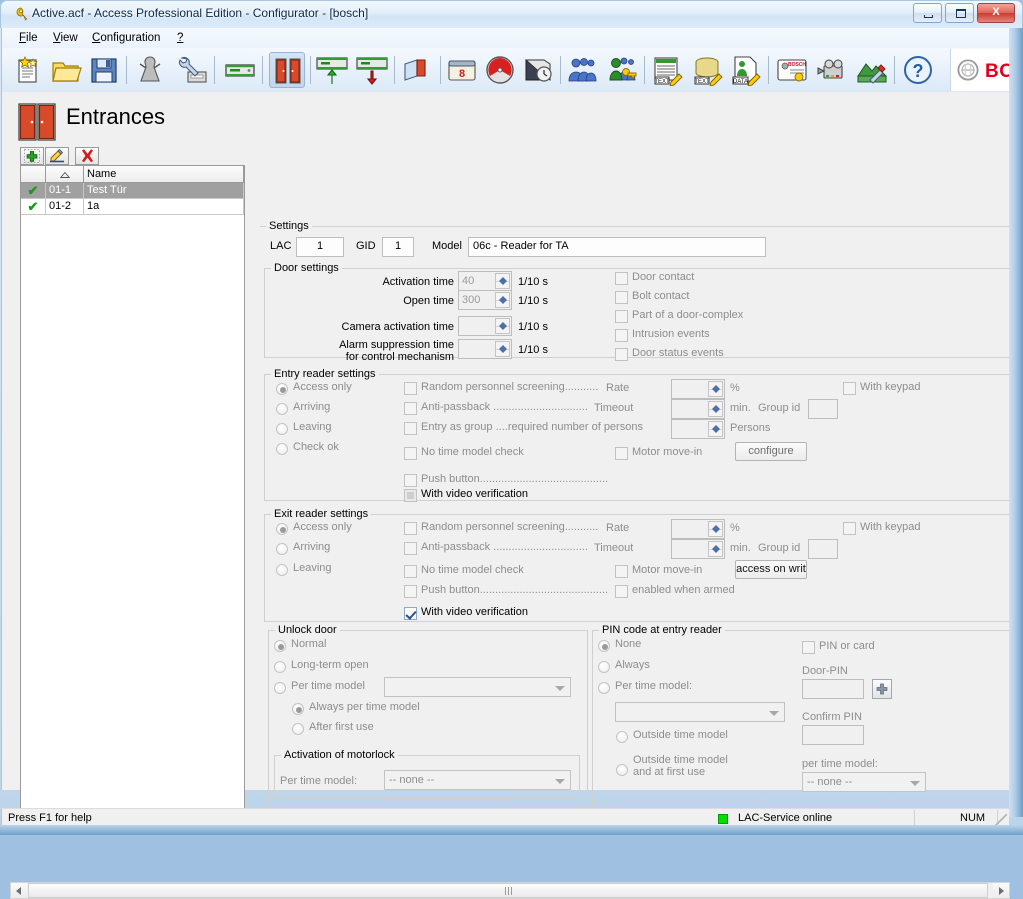  What do you see at coordinates (628, 644) in the screenshot?
I see `pin-none-label: None` at bounding box center [628, 644].